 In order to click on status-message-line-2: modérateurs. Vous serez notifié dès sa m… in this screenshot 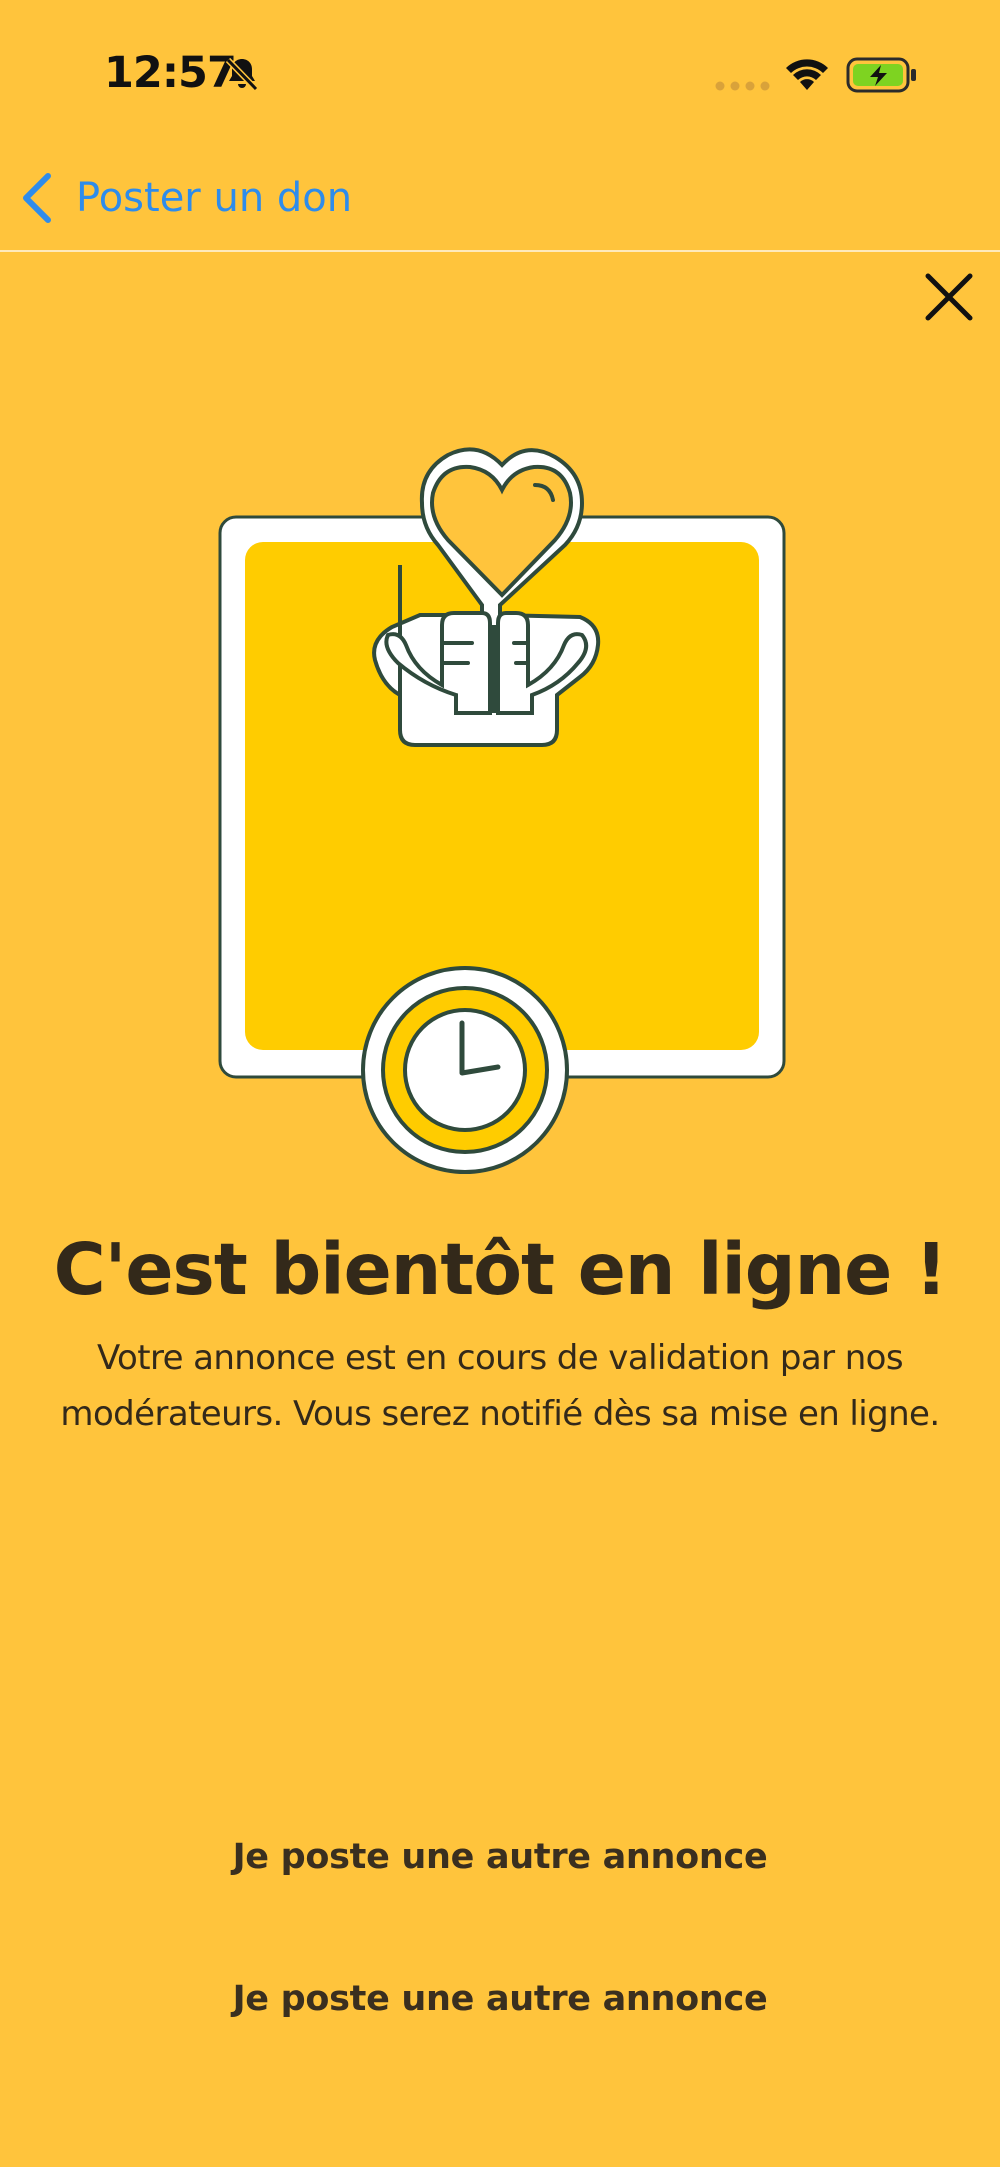, I will do `click(500, 1414)`.